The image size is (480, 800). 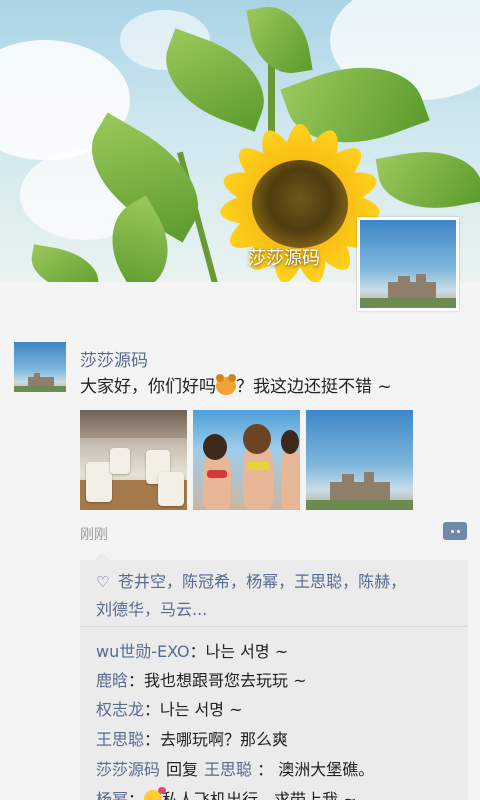 I want to click on comment-author: 权志龙, so click(x=120, y=709).